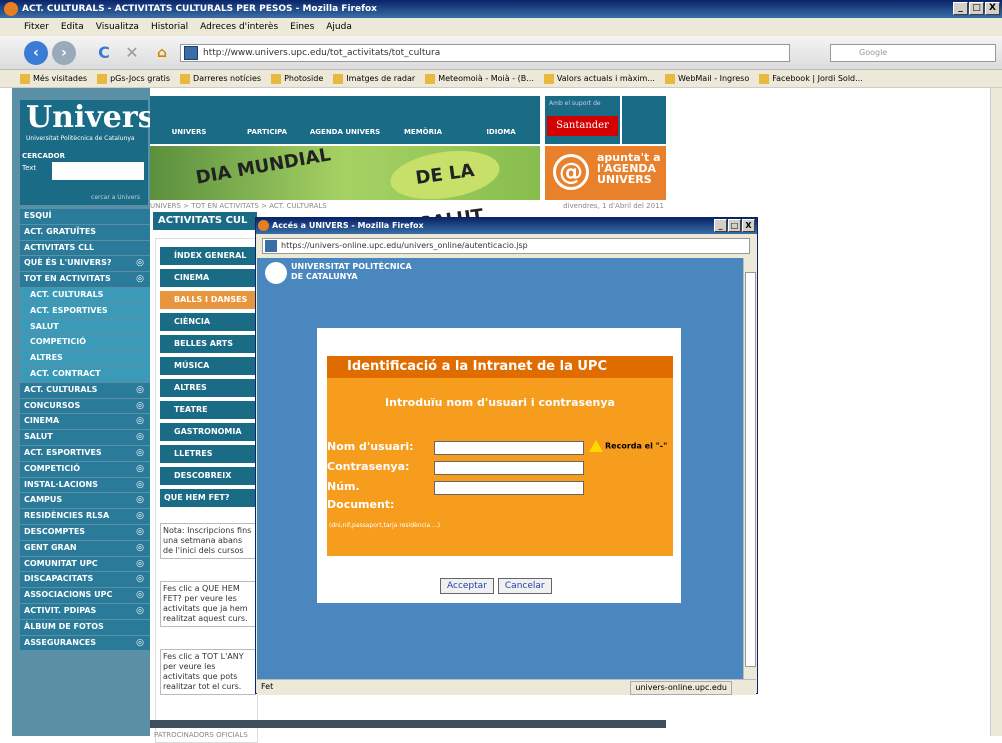  What do you see at coordinates (208, 498) in the screenshot?
I see `cat-item: QUE HEM FET?` at bounding box center [208, 498].